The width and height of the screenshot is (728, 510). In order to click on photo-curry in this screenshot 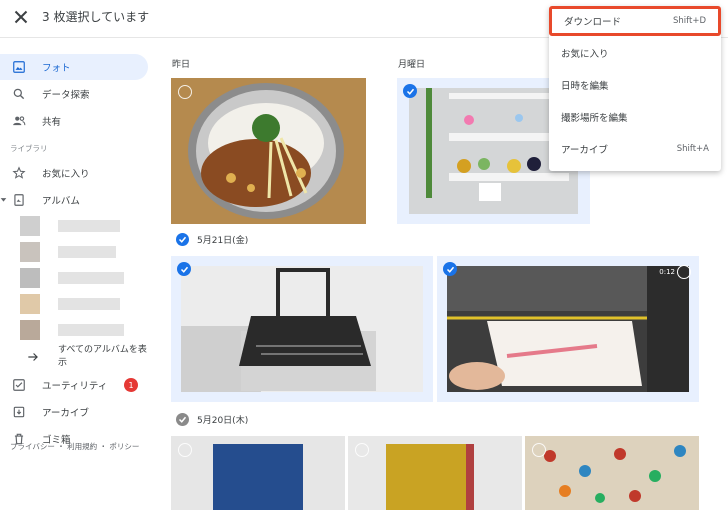, I will do `click(268, 151)`.